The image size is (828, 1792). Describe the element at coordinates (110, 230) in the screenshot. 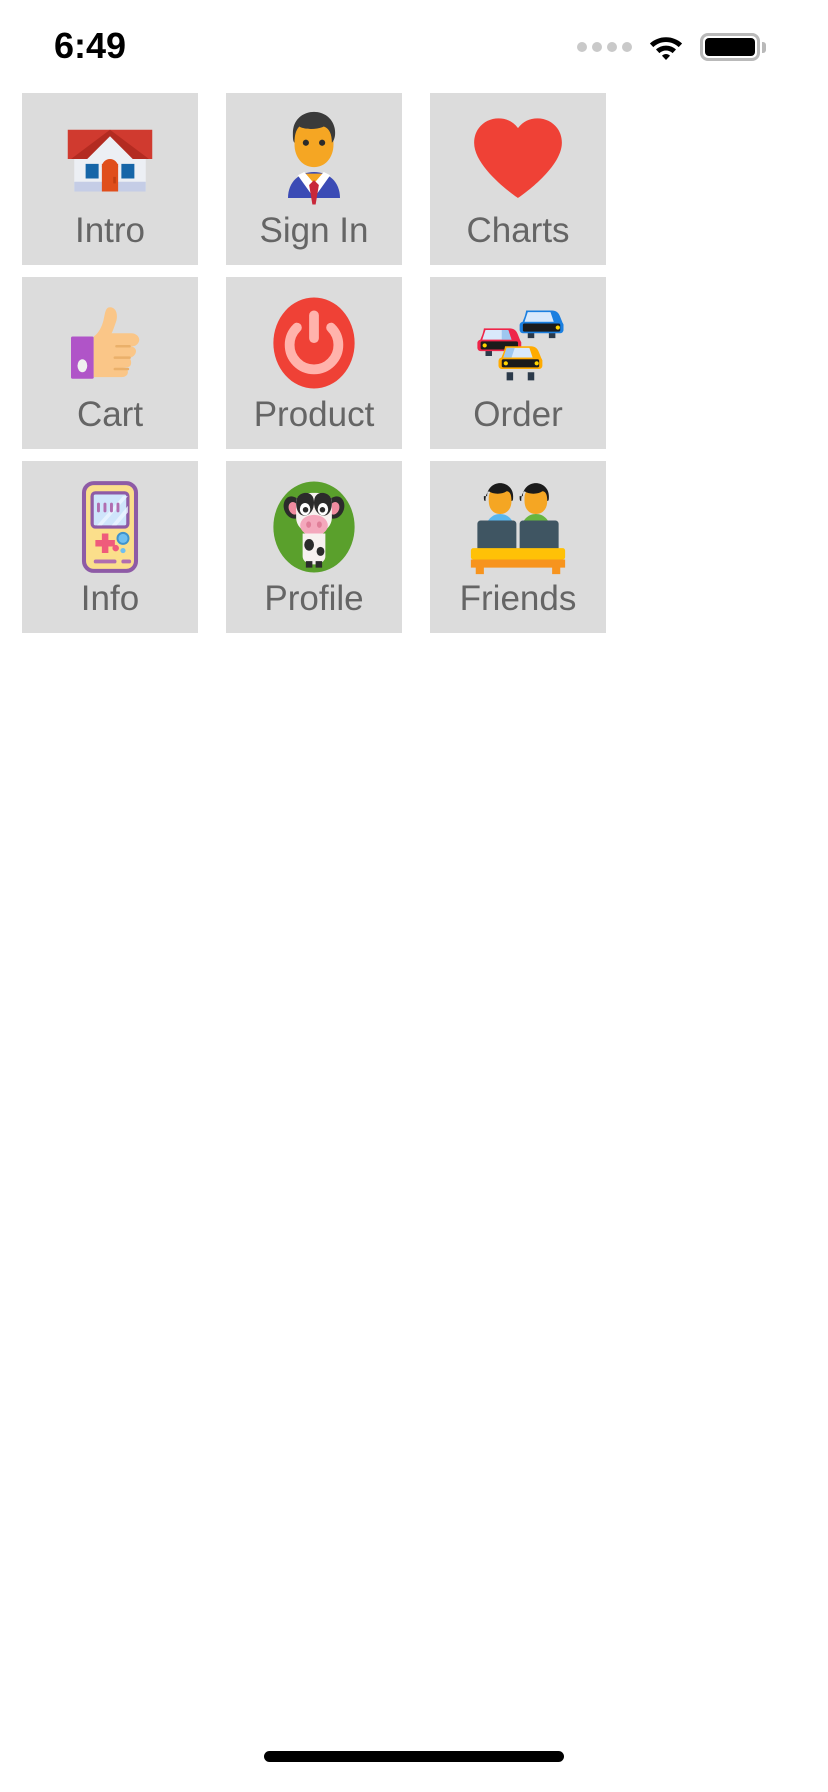

I see `tile-label: Intro` at that location.